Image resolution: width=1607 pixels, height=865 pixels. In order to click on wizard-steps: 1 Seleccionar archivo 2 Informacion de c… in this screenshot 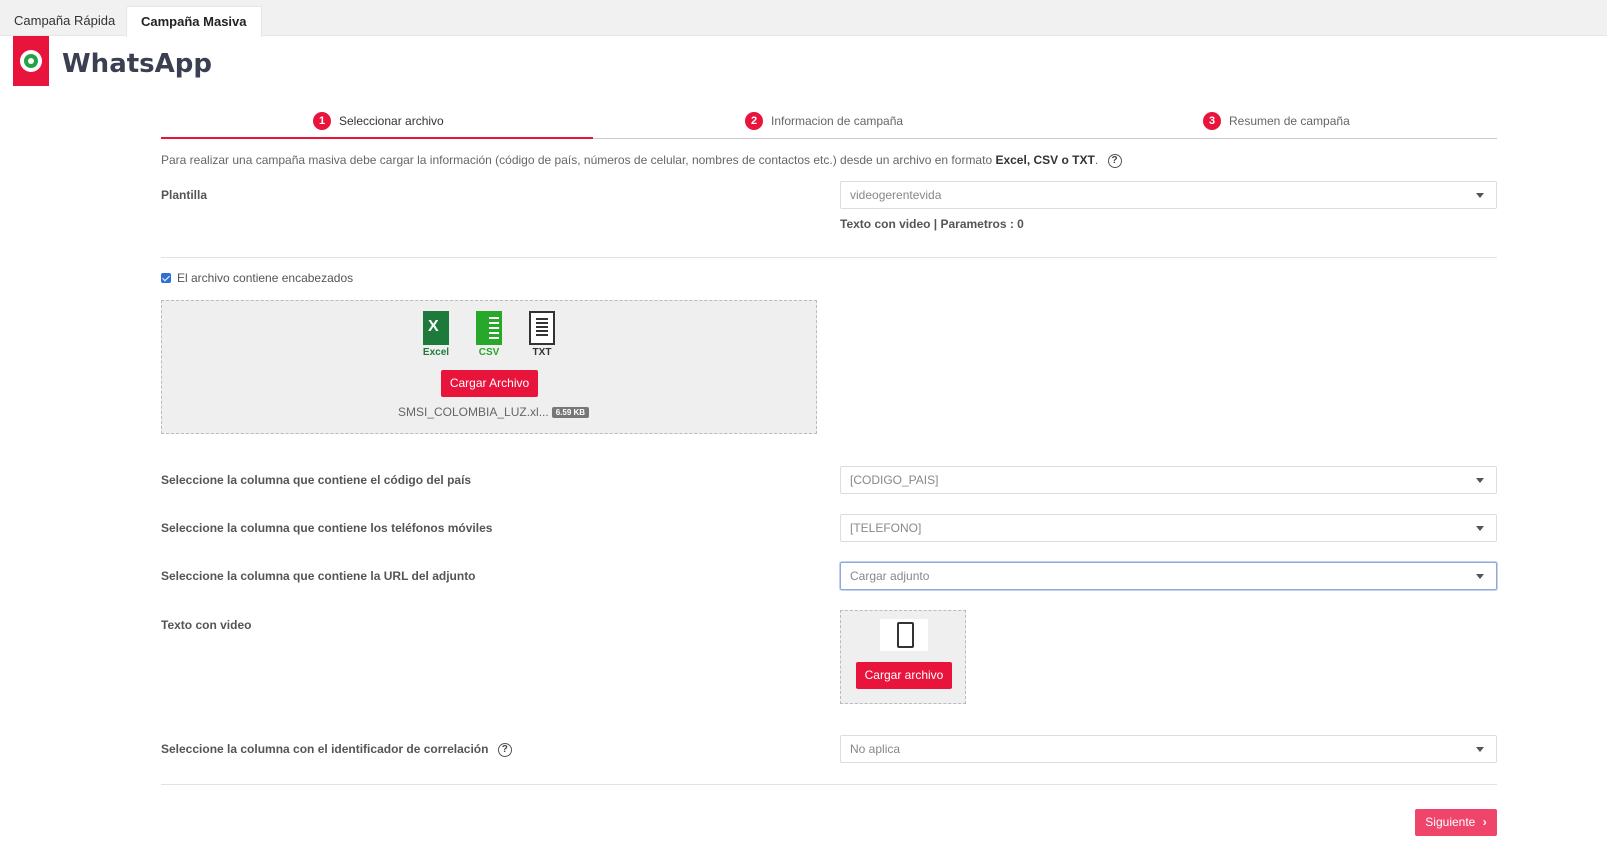, I will do `click(829, 121)`.